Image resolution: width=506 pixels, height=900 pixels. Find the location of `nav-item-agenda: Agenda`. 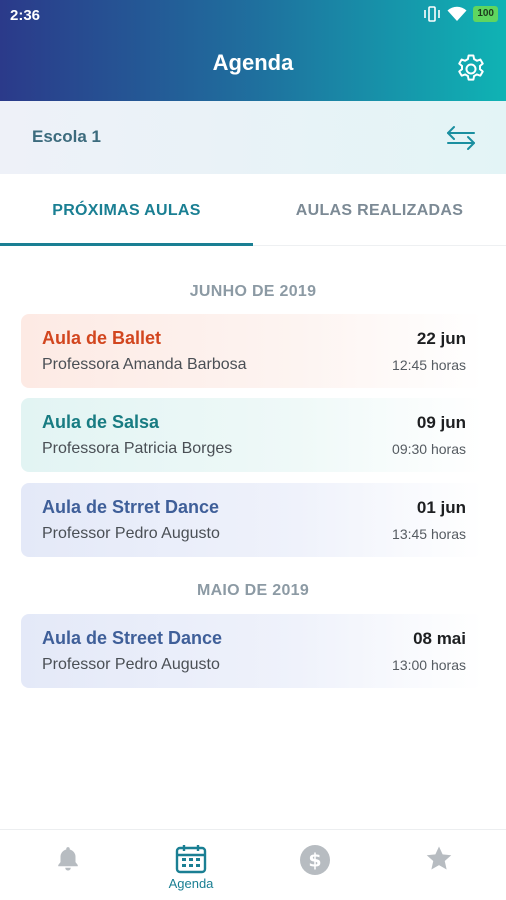

nav-item-agenda: Agenda is located at coordinates (191, 865).